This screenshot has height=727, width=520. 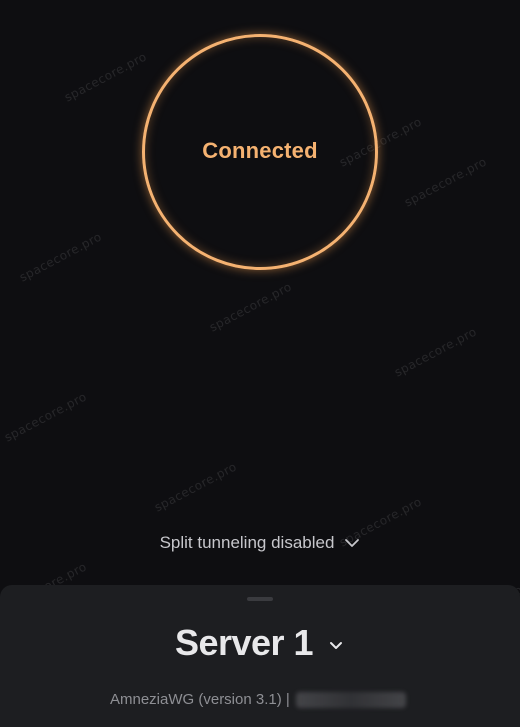 What do you see at coordinates (200, 699) in the screenshot?
I see `server-protocol-text: AmneziaWG (version 3.1) |` at bounding box center [200, 699].